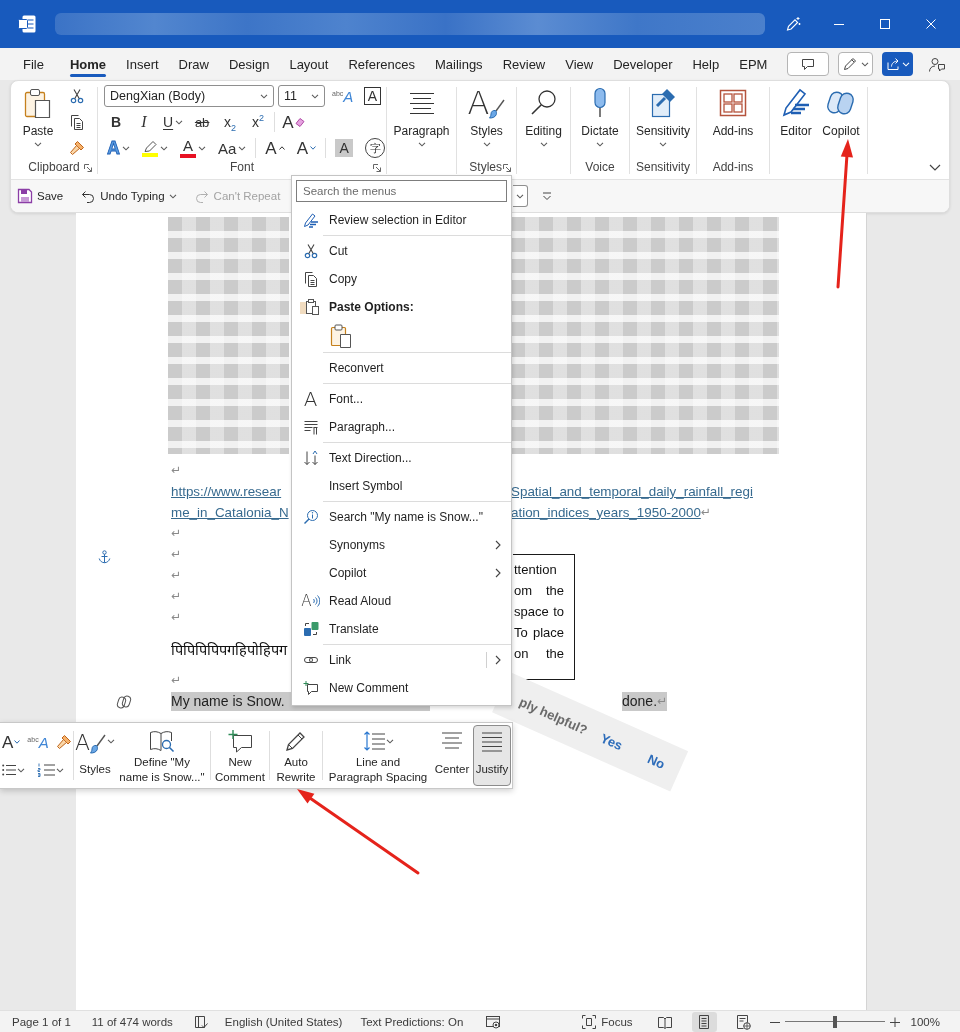  I want to click on close-icon, so click(931, 24).